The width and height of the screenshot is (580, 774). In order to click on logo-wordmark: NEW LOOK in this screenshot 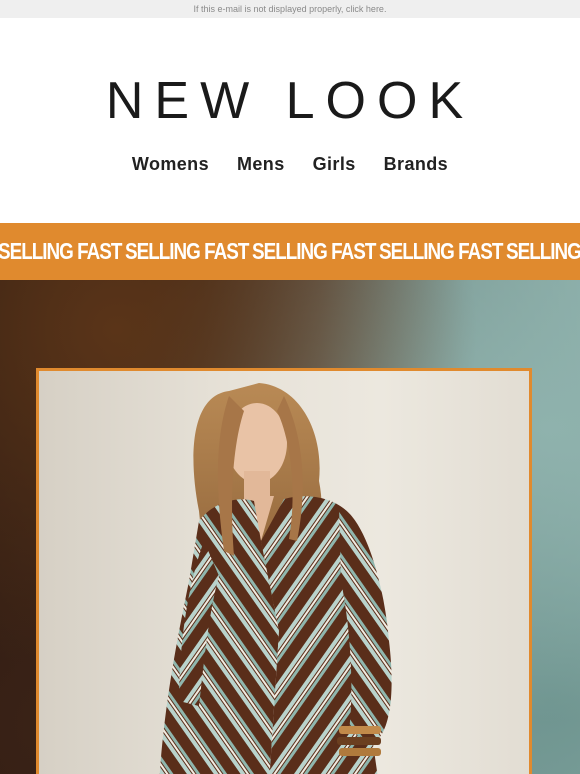, I will do `click(290, 101)`.